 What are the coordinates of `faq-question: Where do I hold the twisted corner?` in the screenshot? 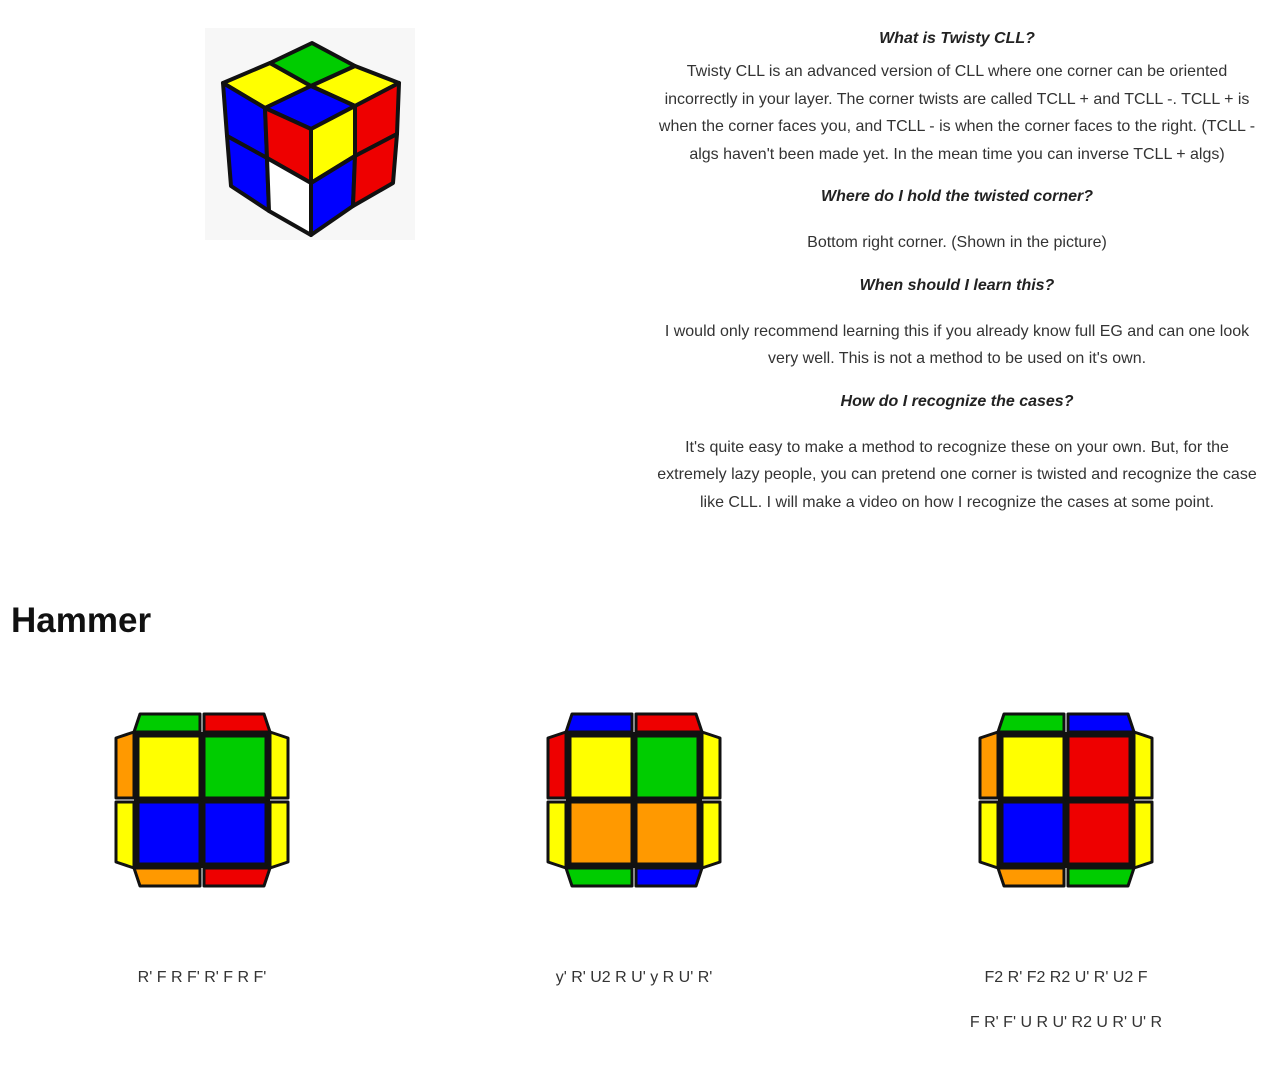 It's located at (956, 196).